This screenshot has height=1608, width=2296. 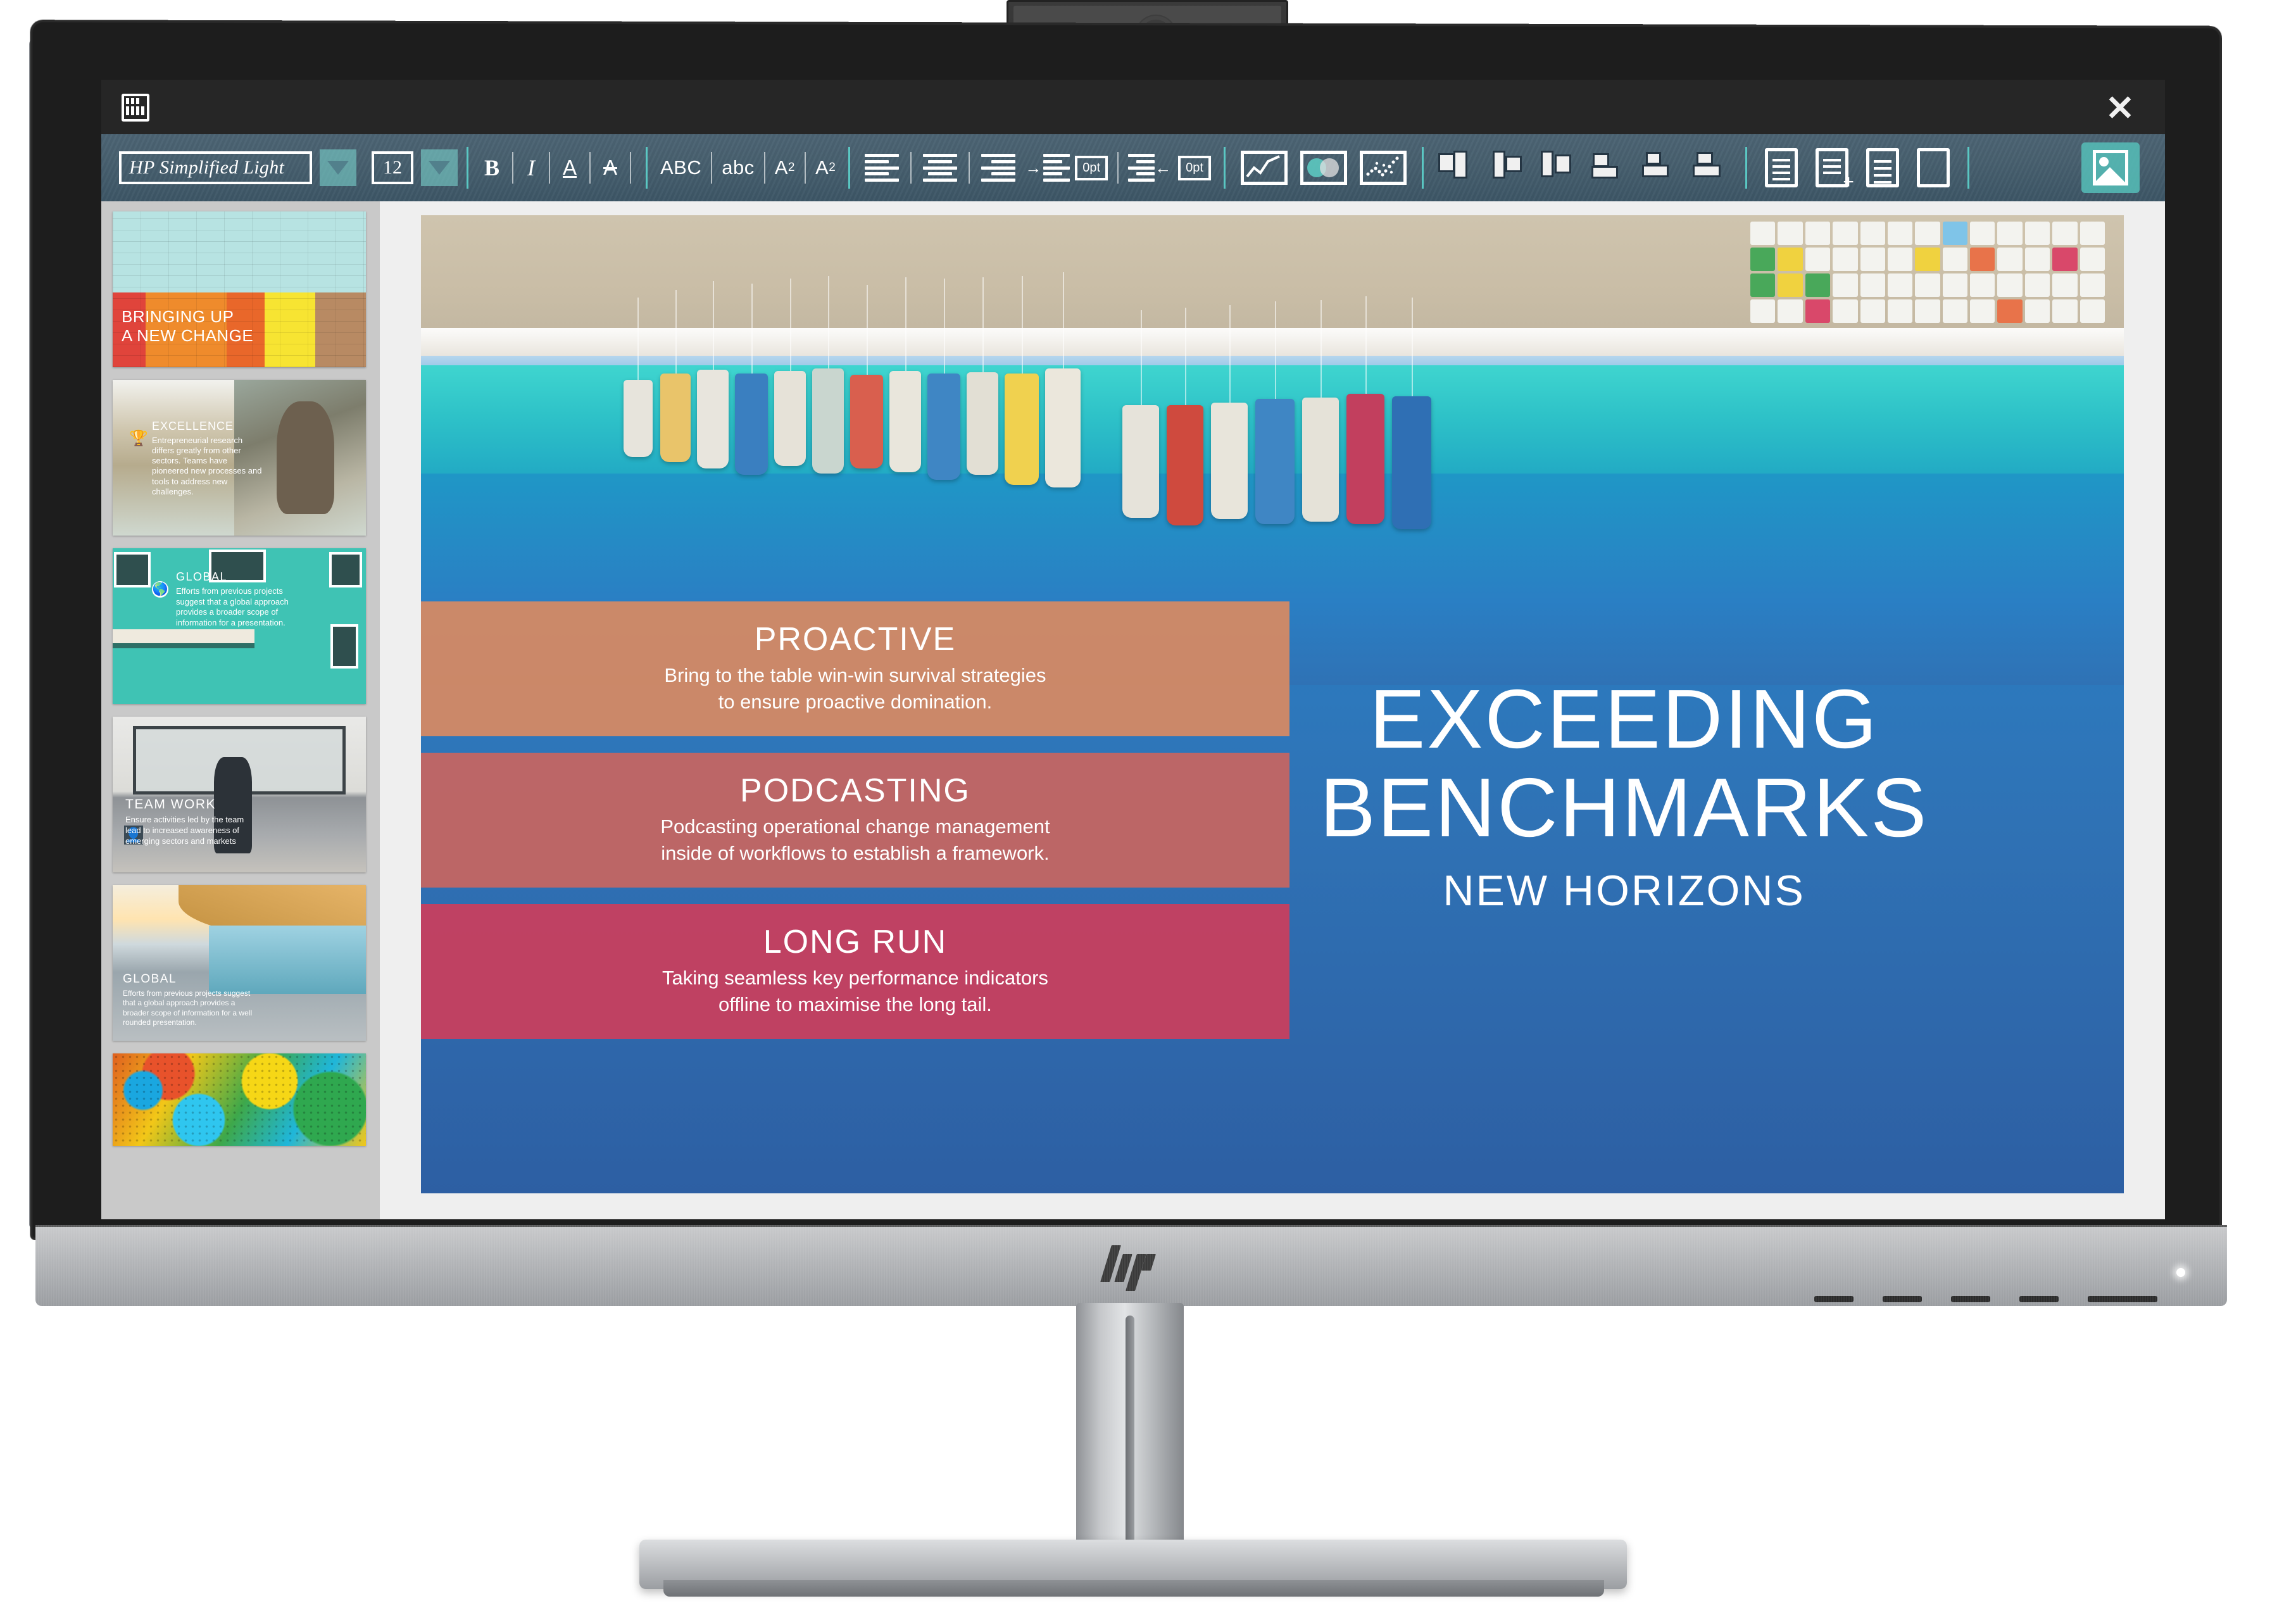 What do you see at coordinates (1066, 168) in the screenshot?
I see `indent-increase-button: → 0pt` at bounding box center [1066, 168].